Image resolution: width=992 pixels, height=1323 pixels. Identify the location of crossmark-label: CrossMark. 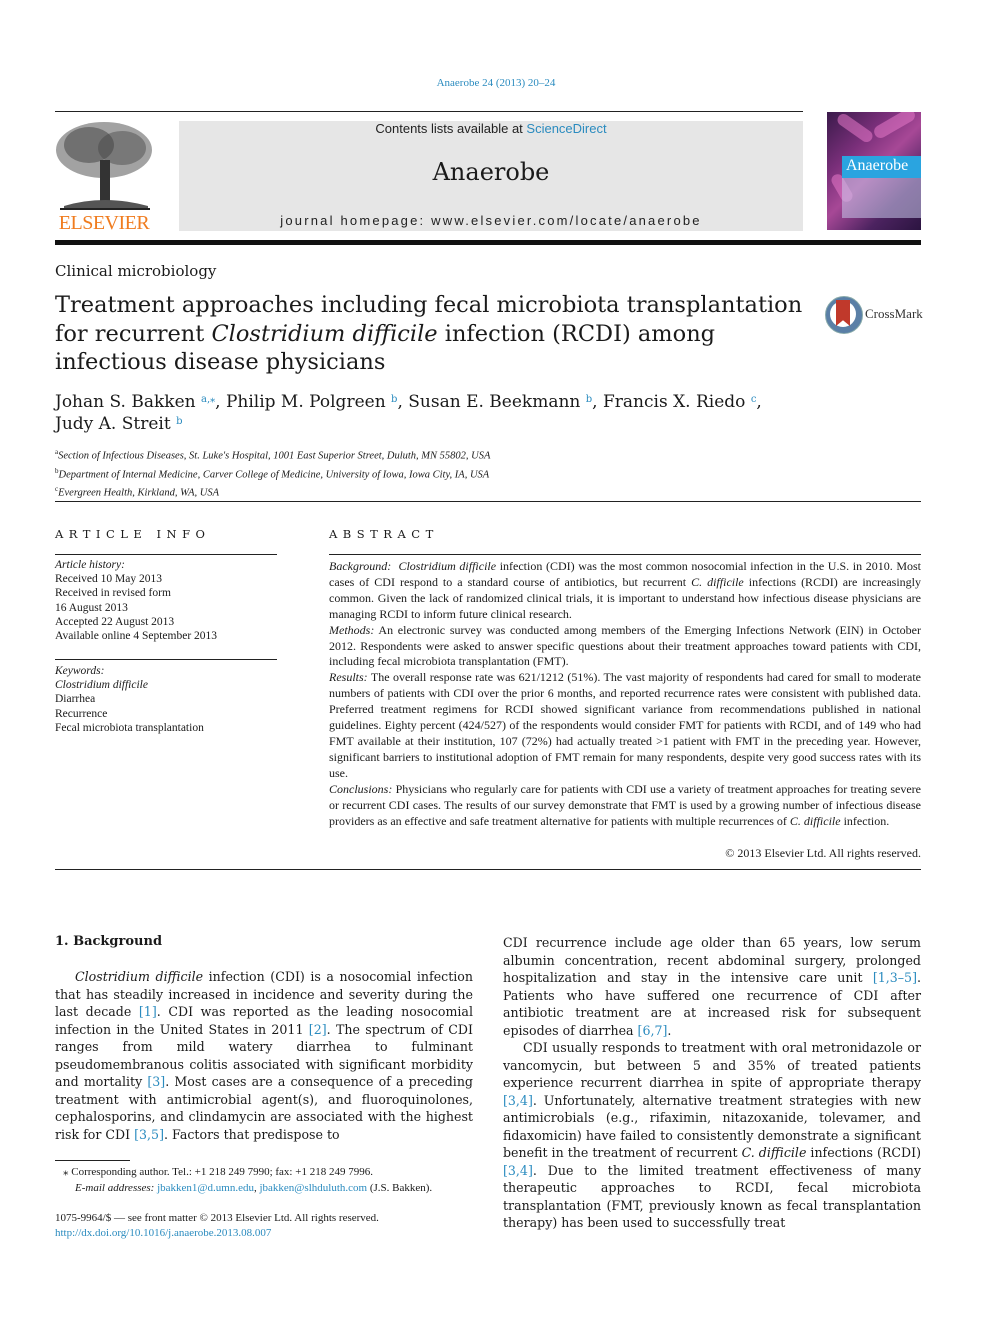
(894, 313).